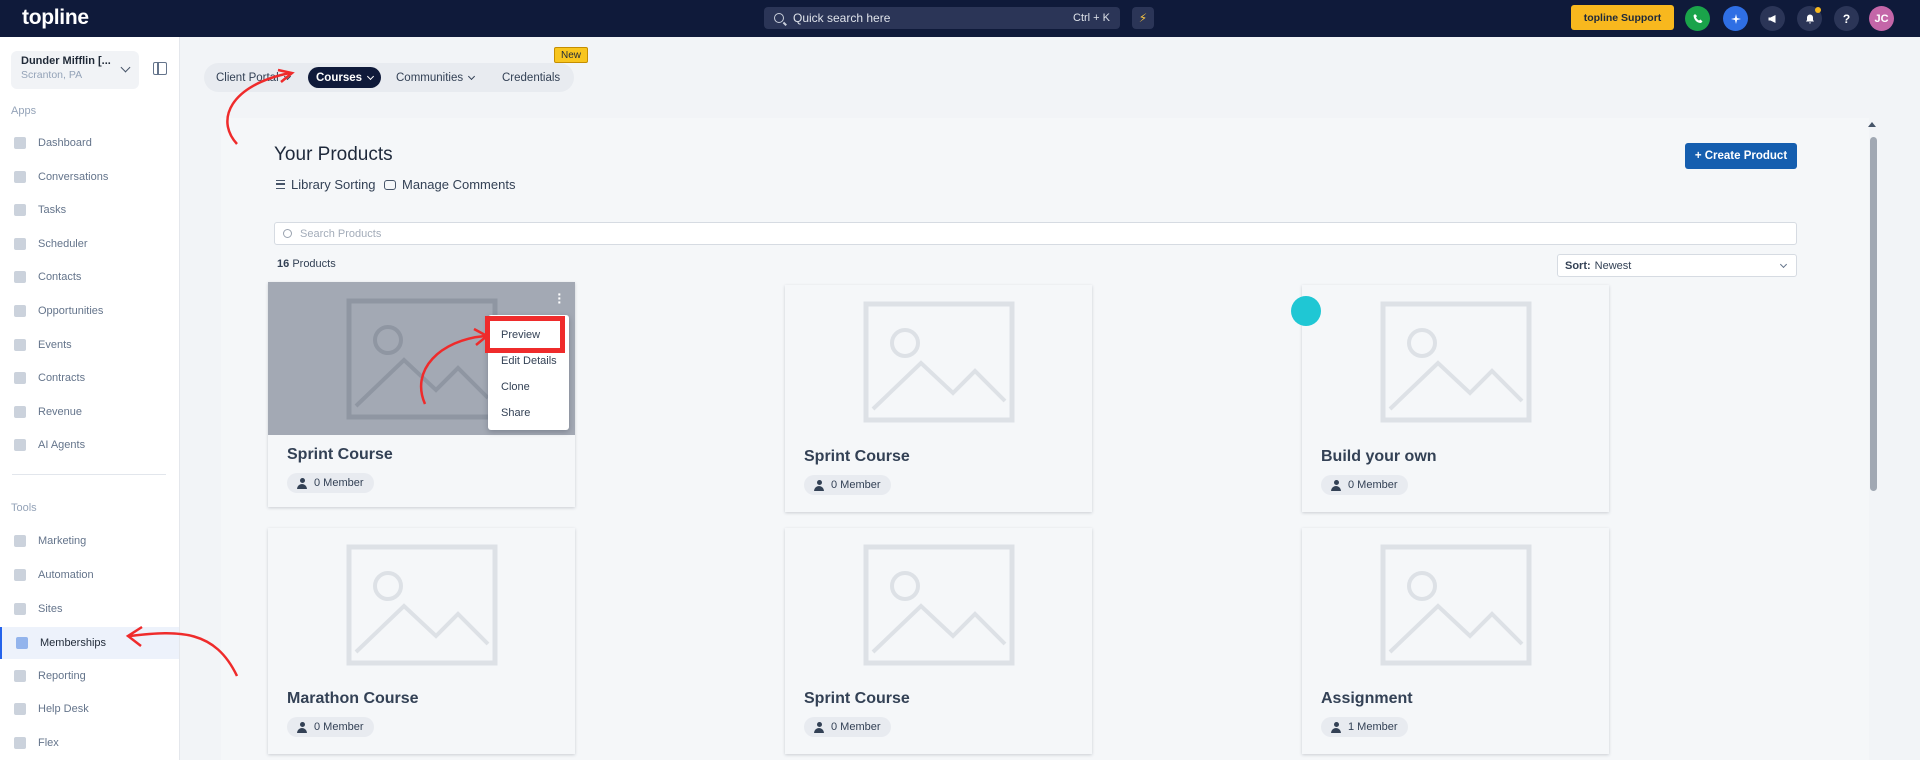 This screenshot has width=1920, height=760. What do you see at coordinates (89, 709) in the screenshot?
I see `sidebar-item-help-desk: Help Desk` at bounding box center [89, 709].